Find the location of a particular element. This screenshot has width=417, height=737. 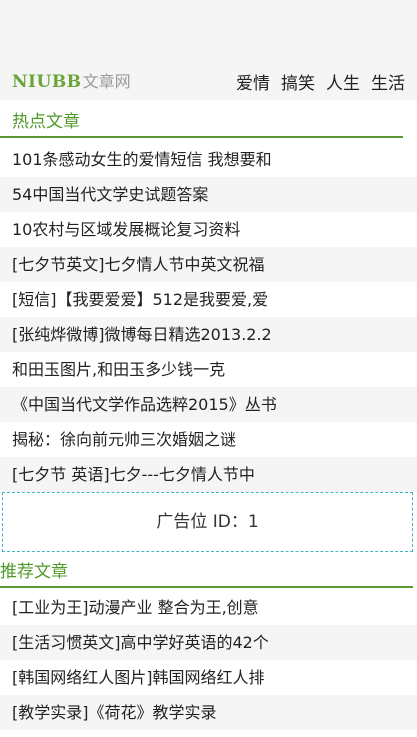

hot-article-link: [七夕节 英语]七夕---七夕情人节中 is located at coordinates (208, 474).